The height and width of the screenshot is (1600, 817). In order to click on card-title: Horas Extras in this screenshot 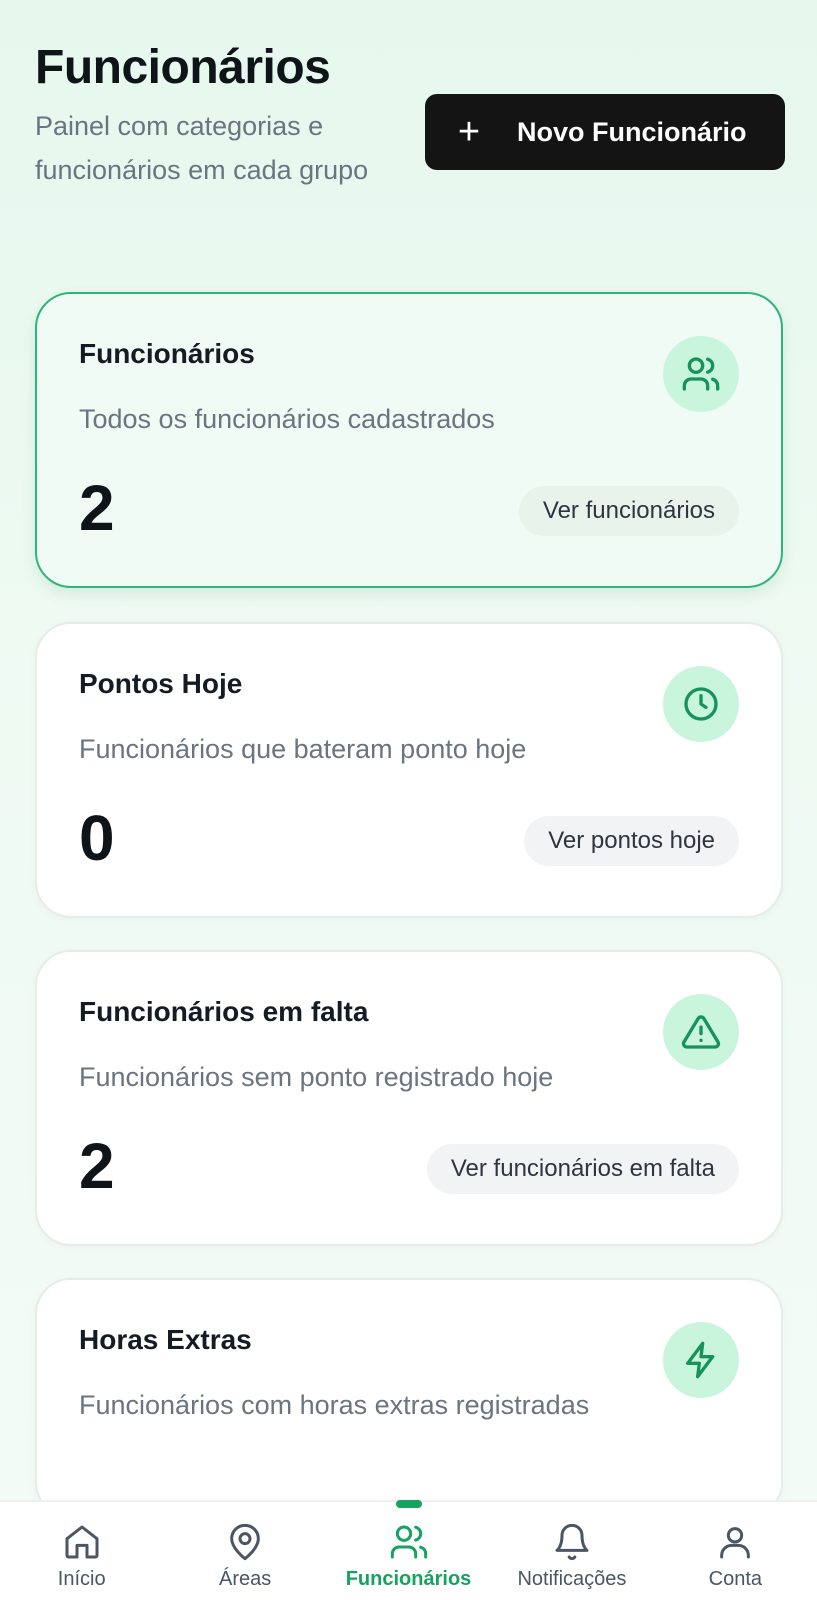, I will do `click(165, 1339)`.